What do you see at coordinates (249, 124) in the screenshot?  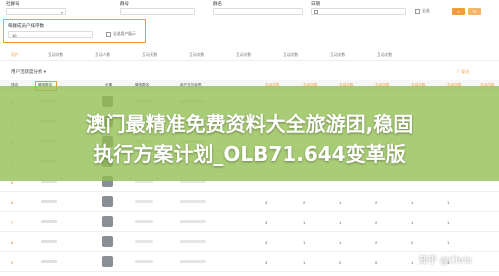 I see `banner-title-line-1: 澳门最精准免费资料大全旅游团,稳固` at bounding box center [249, 124].